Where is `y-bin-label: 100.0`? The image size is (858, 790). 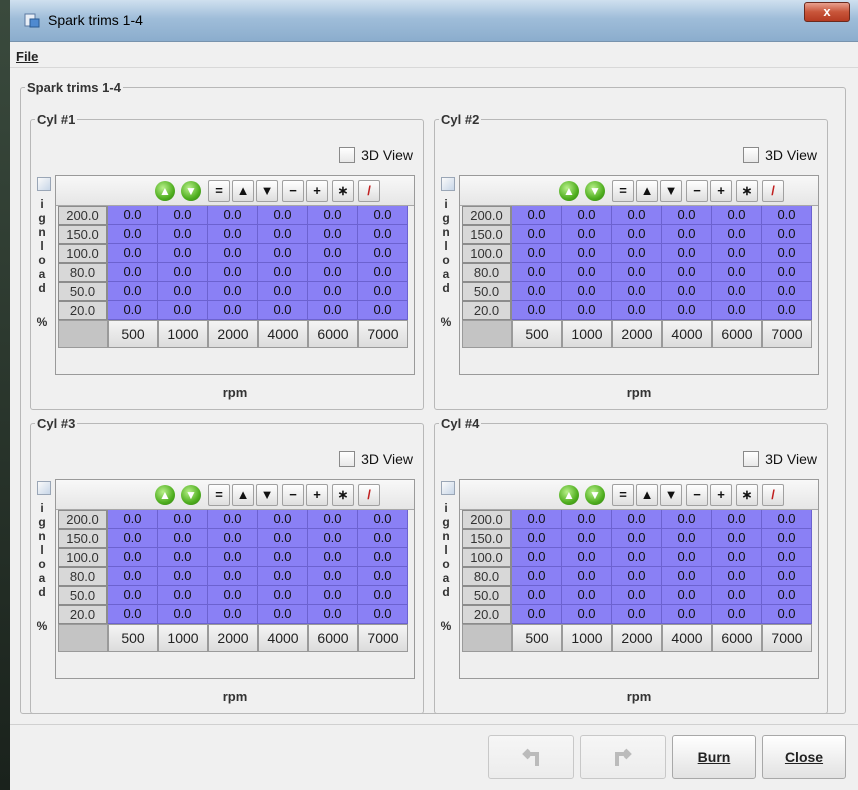 y-bin-label: 100.0 is located at coordinates (487, 557).